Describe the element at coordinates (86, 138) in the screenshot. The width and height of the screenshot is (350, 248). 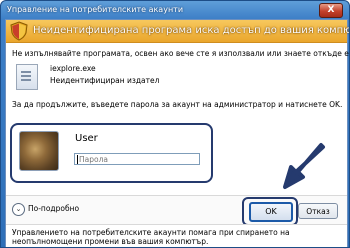
I see `user-name: User` at that location.